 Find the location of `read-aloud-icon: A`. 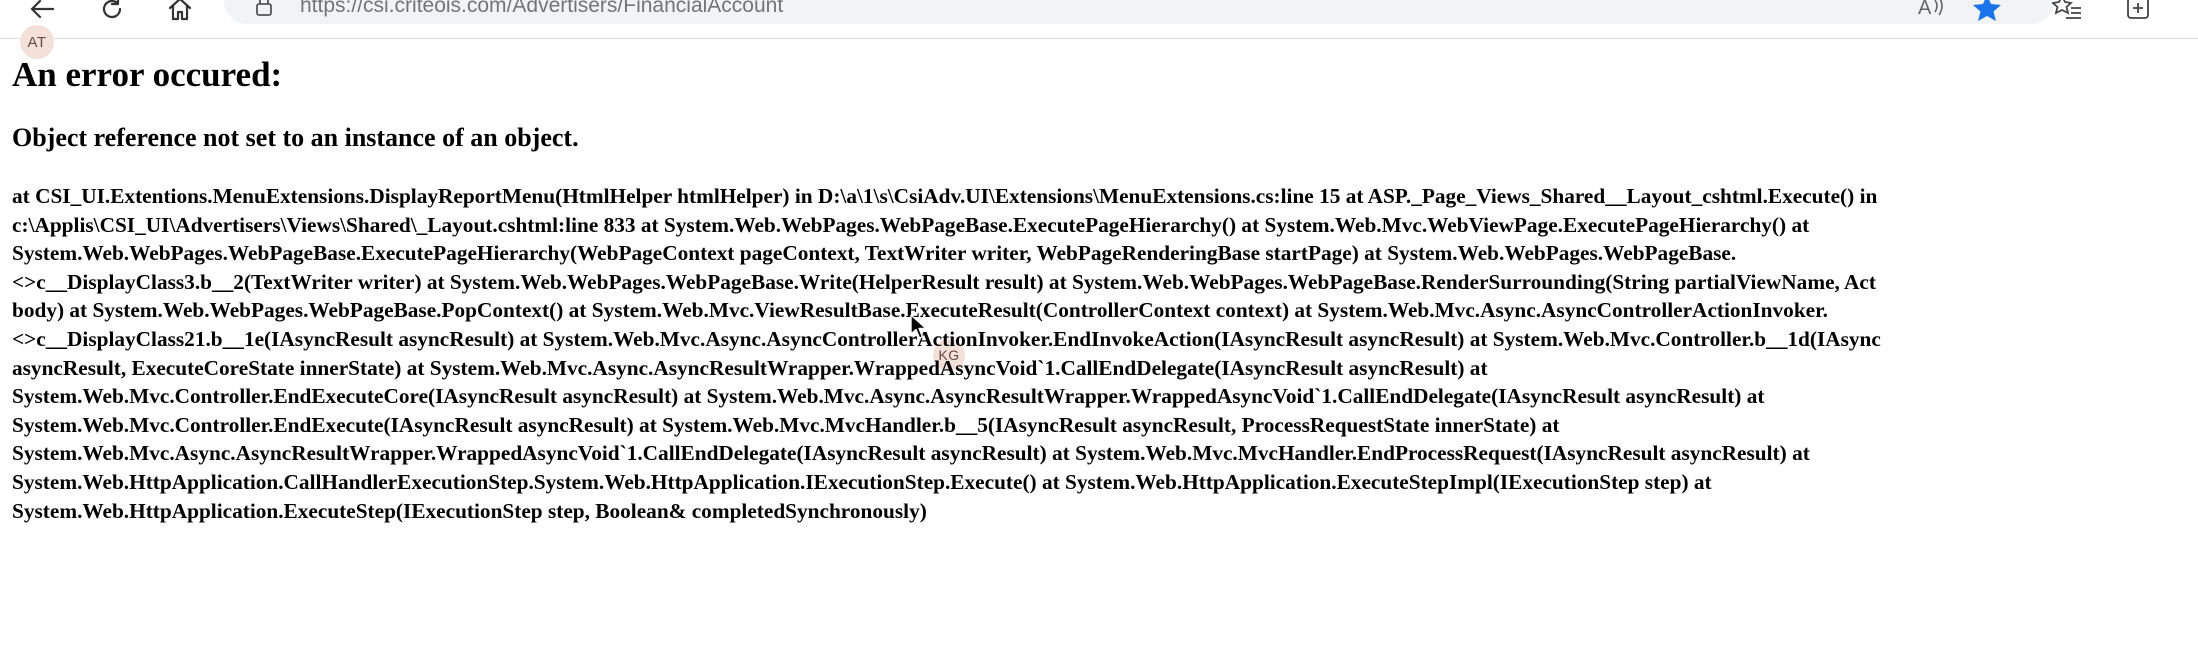

read-aloud-icon: A is located at coordinates (1931, 10).